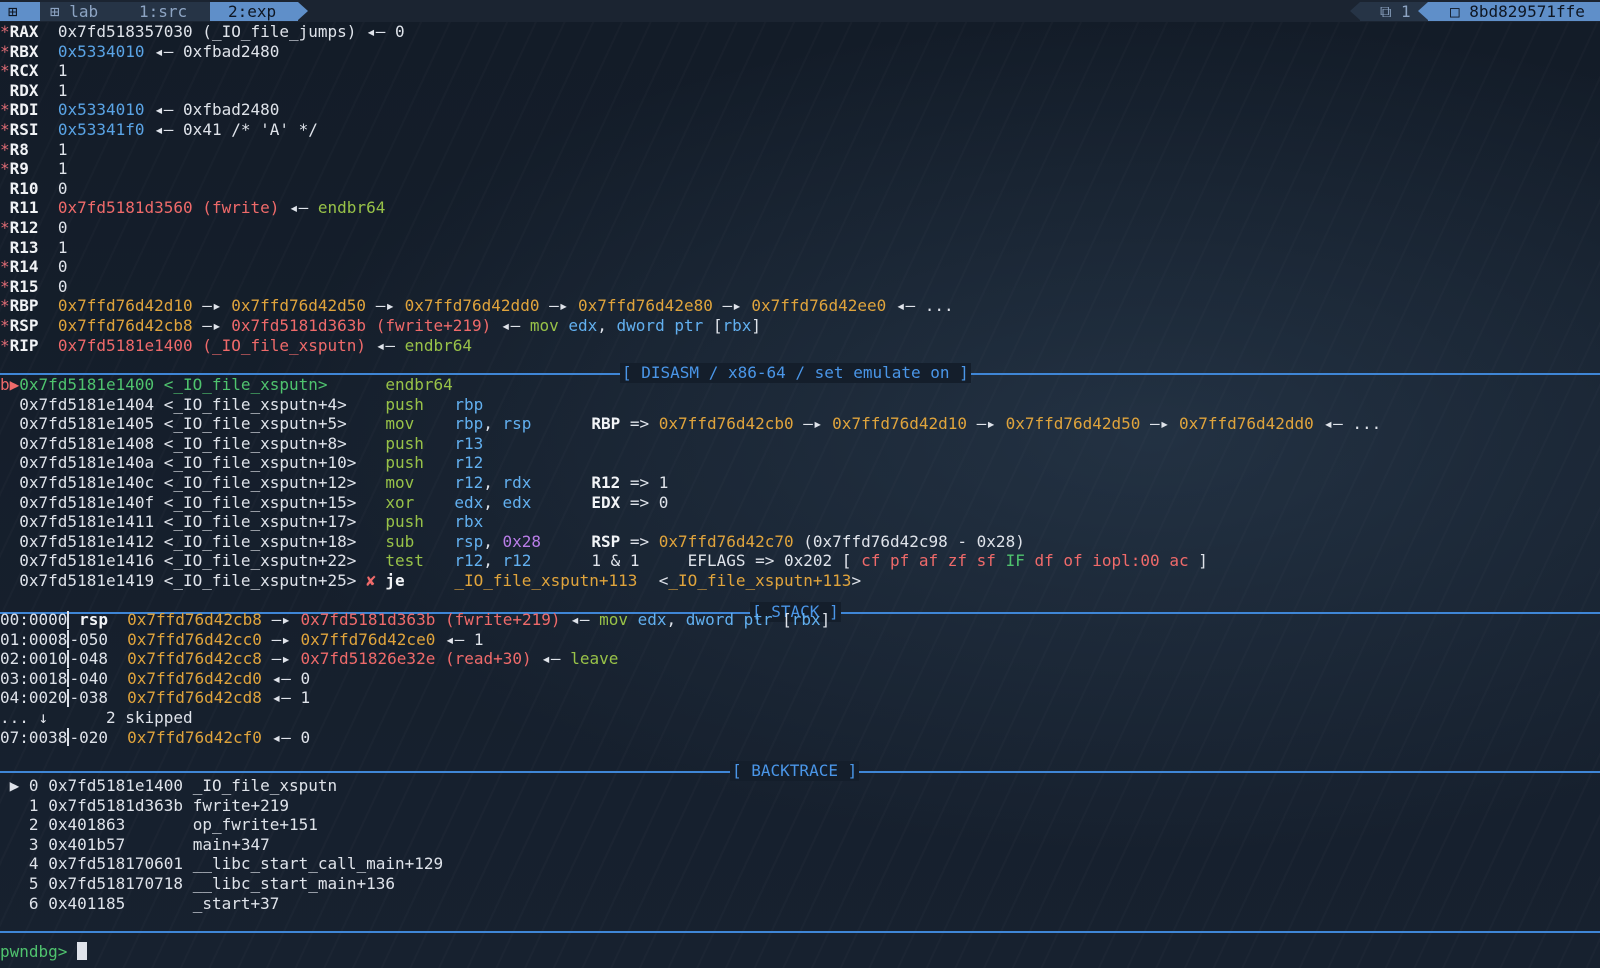 Image resolution: width=1600 pixels, height=968 pixels. I want to click on register-name: RSI, so click(24, 129).